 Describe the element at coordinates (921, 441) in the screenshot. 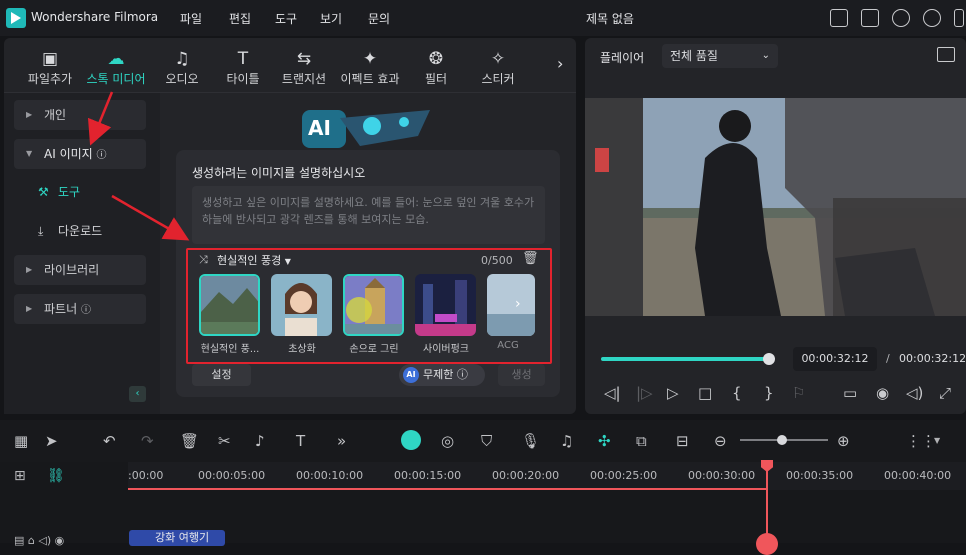

I see `track-settings-icon: ⋮⋮` at that location.